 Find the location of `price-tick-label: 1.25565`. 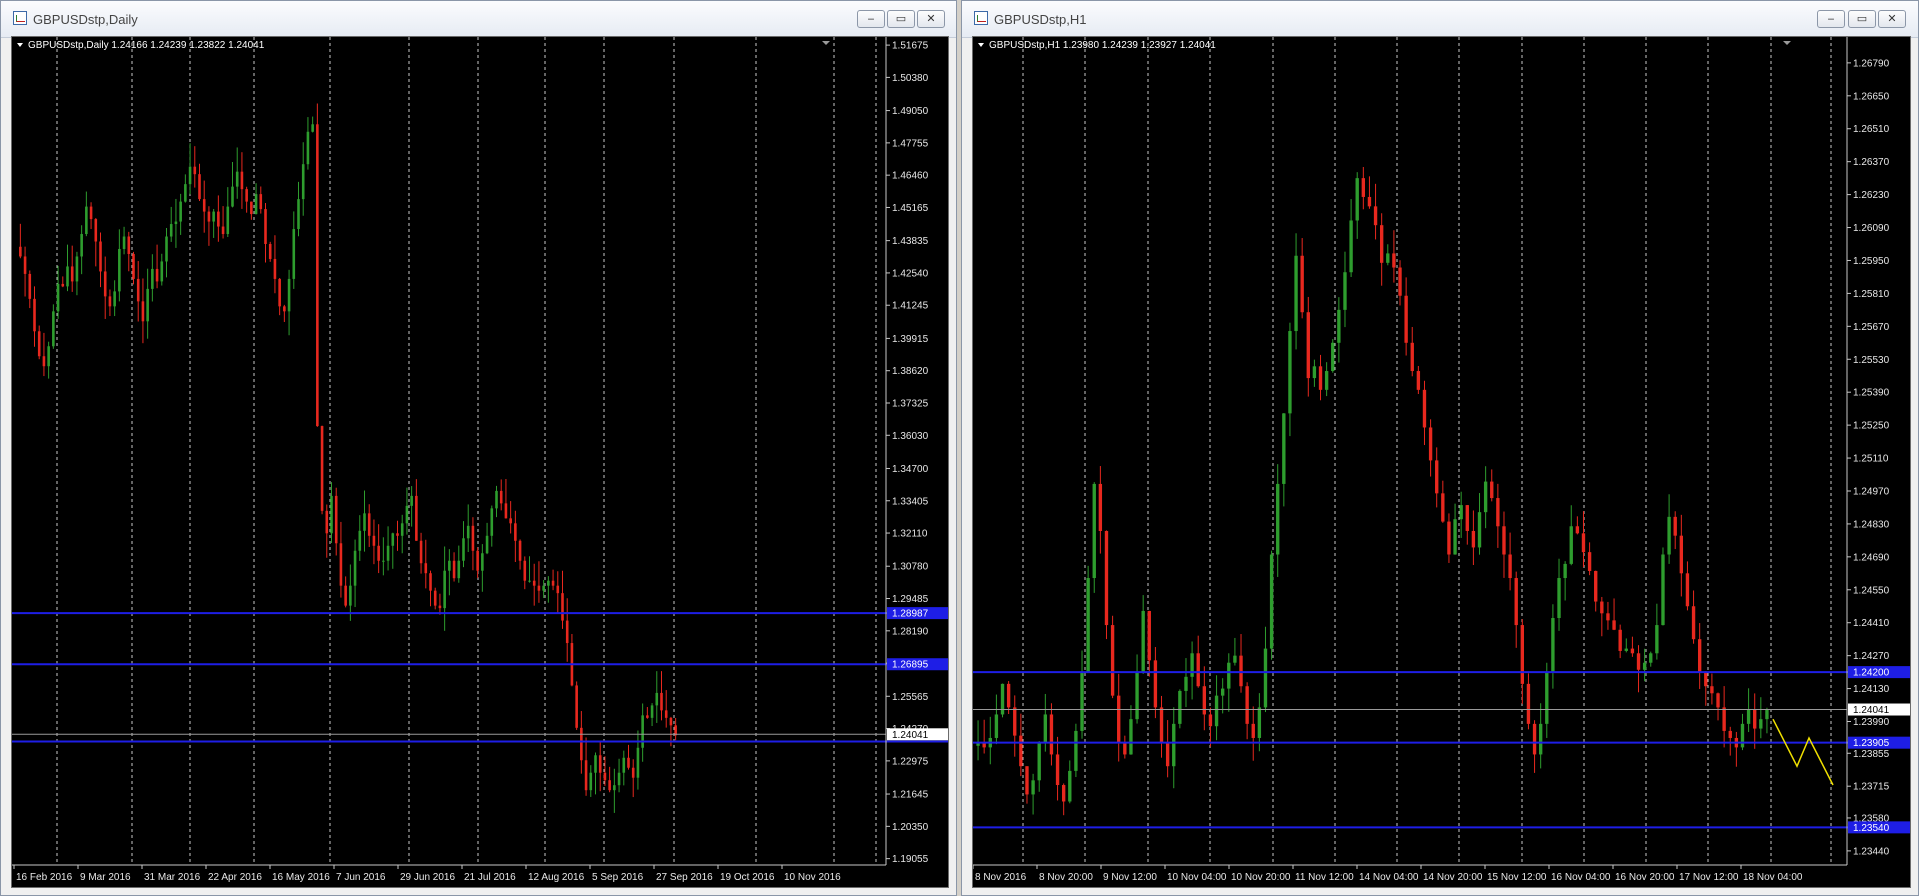

price-tick-label: 1.25565 is located at coordinates (910, 697).